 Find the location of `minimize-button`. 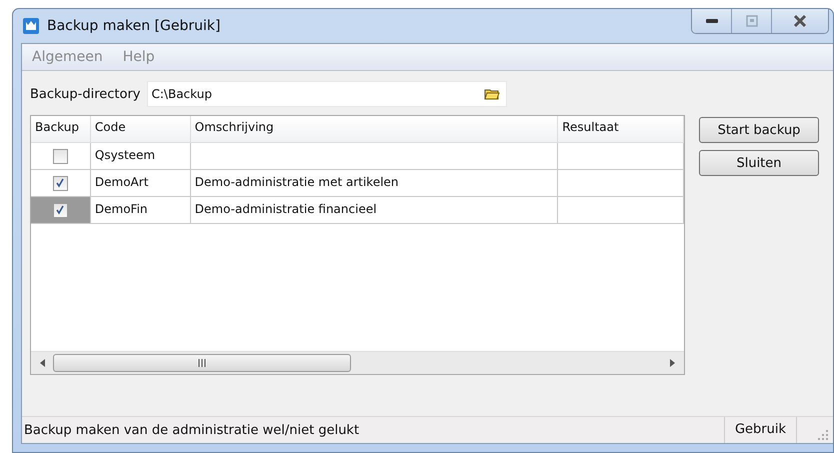

minimize-button is located at coordinates (712, 21).